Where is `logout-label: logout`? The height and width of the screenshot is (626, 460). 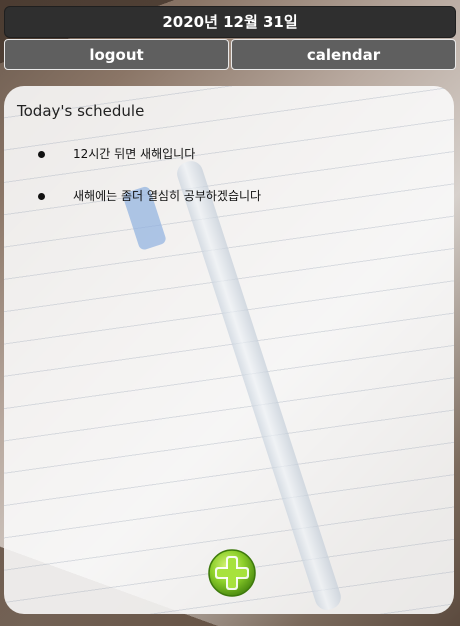
logout-label: logout is located at coordinates (116, 54).